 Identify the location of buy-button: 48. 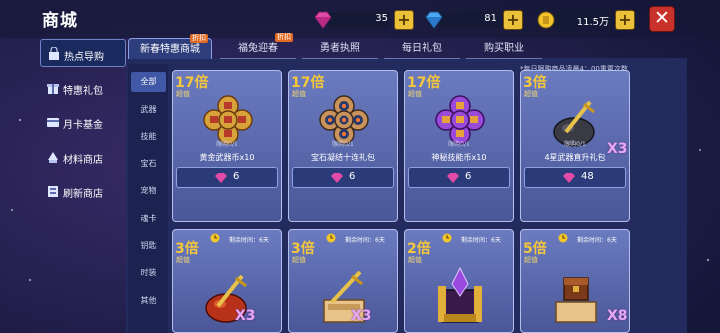
(575, 177).